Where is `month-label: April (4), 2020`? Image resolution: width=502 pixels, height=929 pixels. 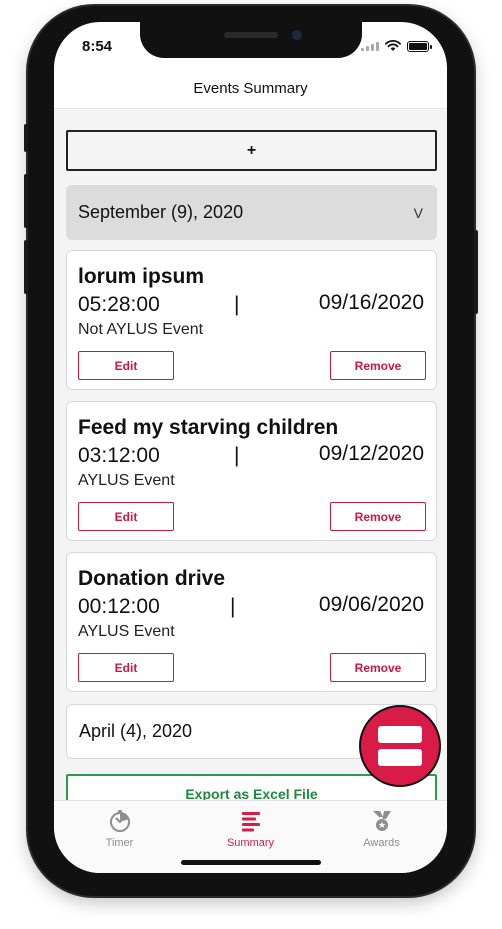 month-label: April (4), 2020 is located at coordinates (136, 731).